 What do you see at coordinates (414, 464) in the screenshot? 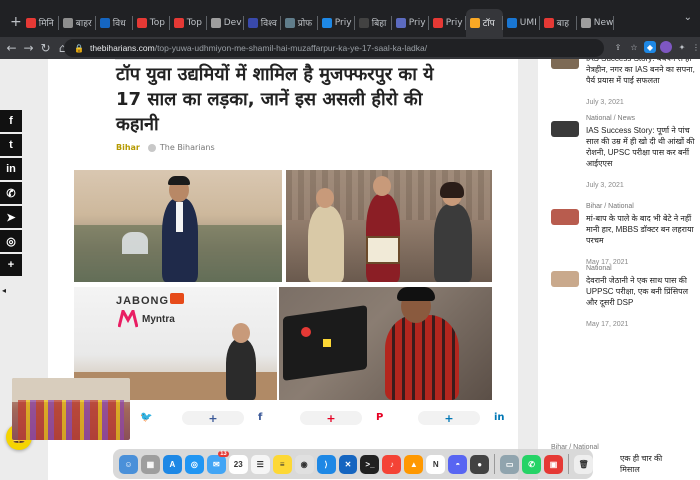
I see `vlc-icon: ▲` at bounding box center [414, 464].